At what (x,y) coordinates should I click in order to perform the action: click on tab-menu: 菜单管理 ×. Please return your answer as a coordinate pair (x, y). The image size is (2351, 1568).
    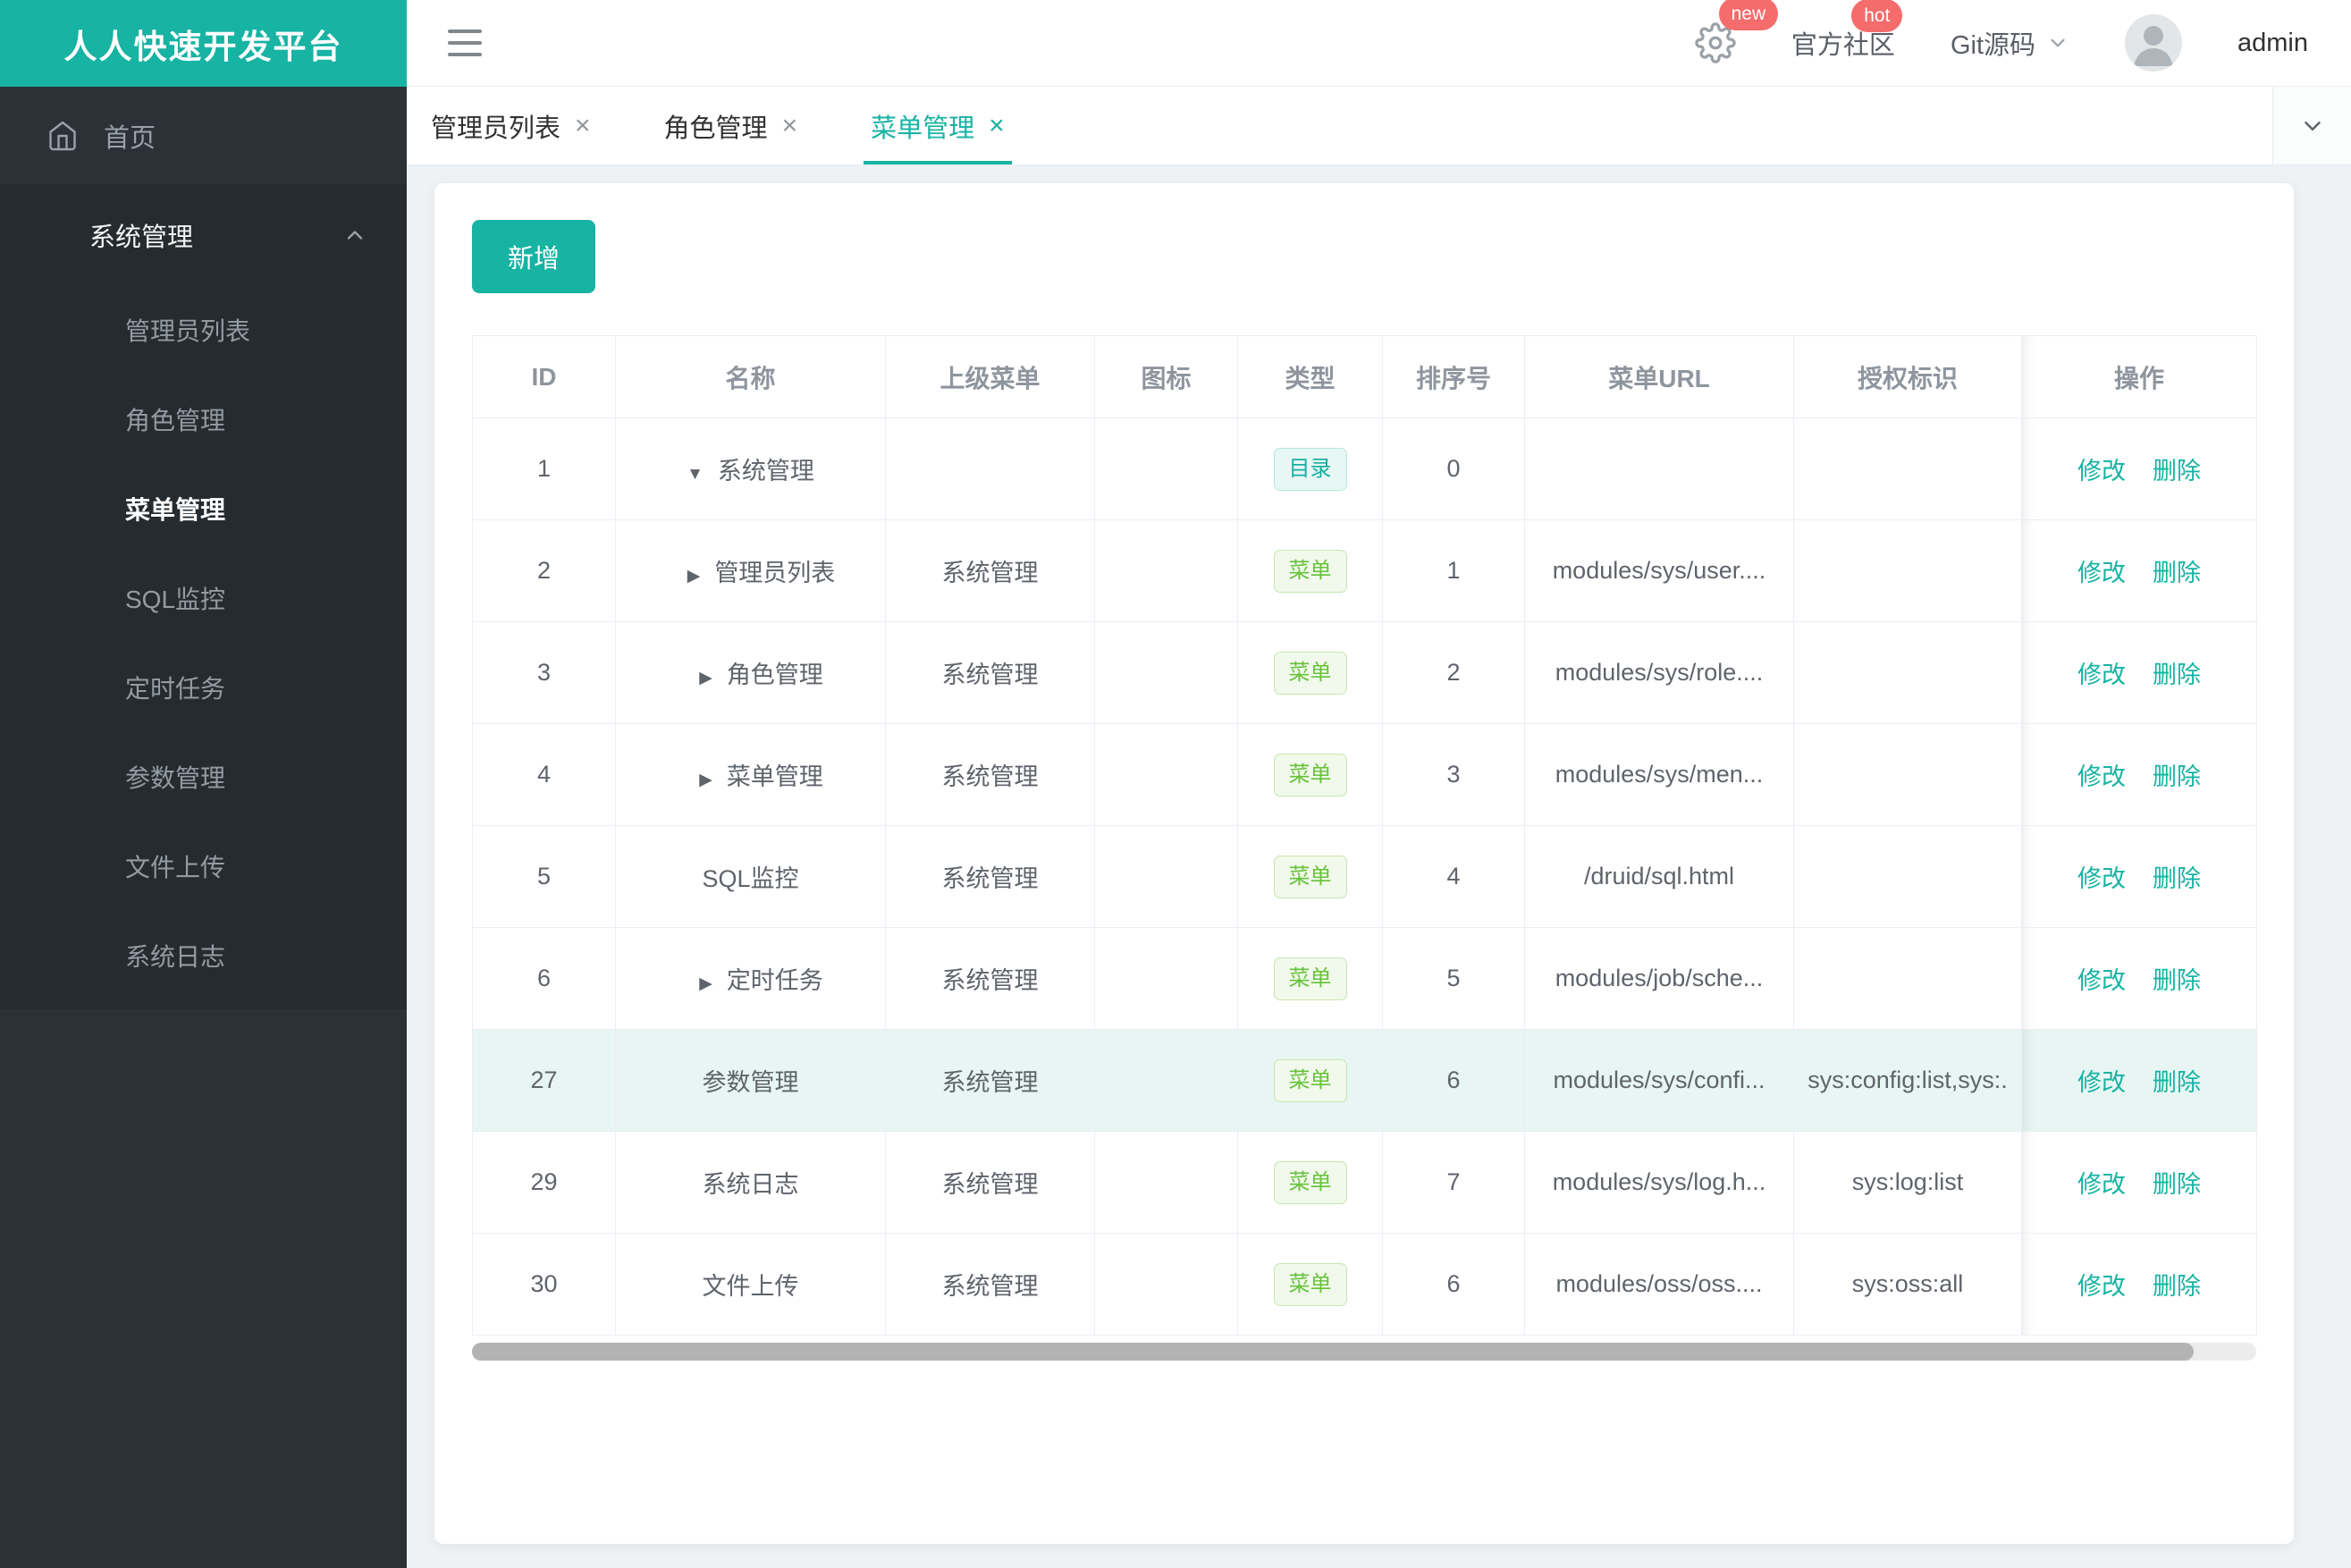
    Looking at the image, I should click on (938, 125).